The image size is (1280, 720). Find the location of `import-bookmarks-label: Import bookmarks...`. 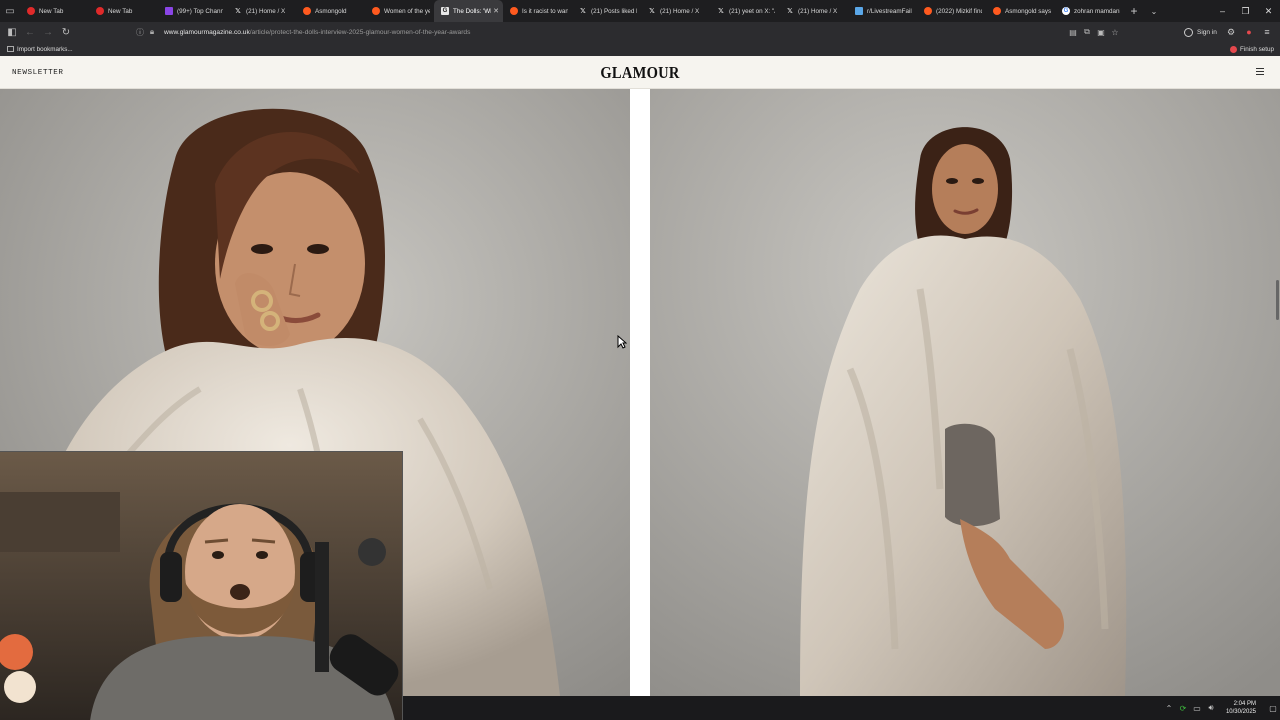

import-bookmarks-label: Import bookmarks... is located at coordinates (45, 49).